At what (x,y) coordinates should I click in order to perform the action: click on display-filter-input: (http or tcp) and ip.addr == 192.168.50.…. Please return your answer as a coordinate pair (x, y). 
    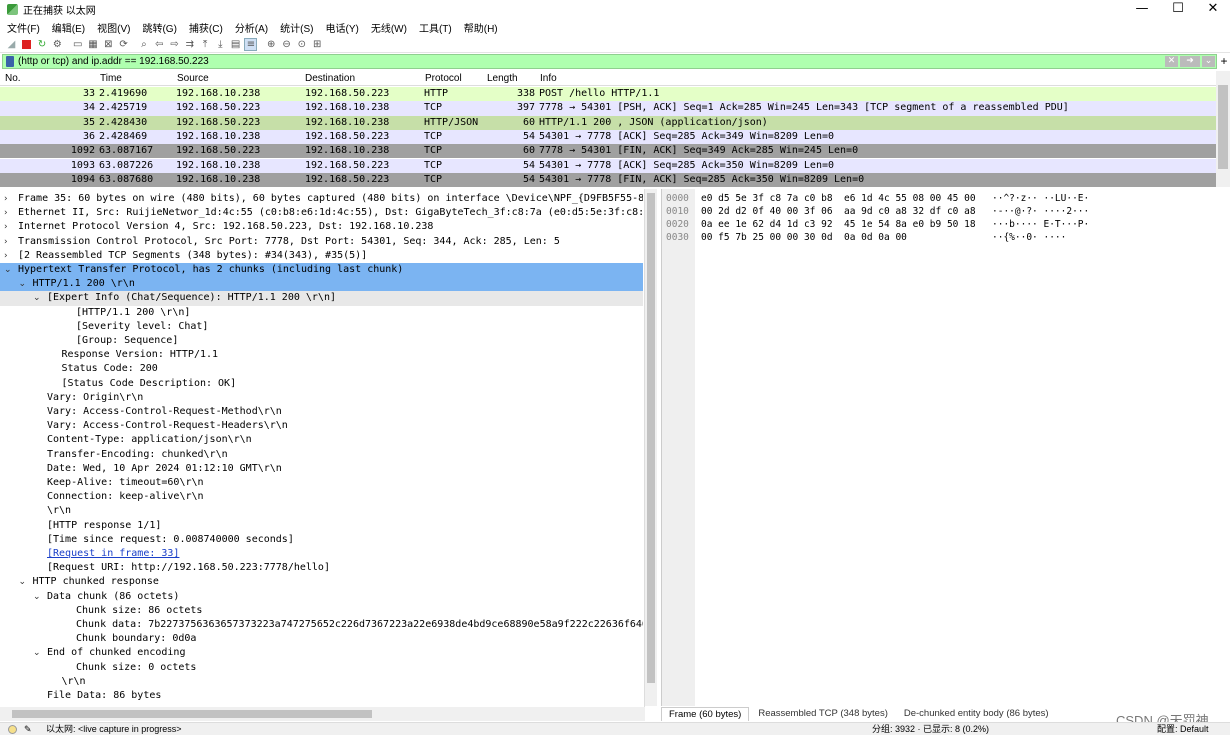
    Looking at the image, I should click on (113, 61).